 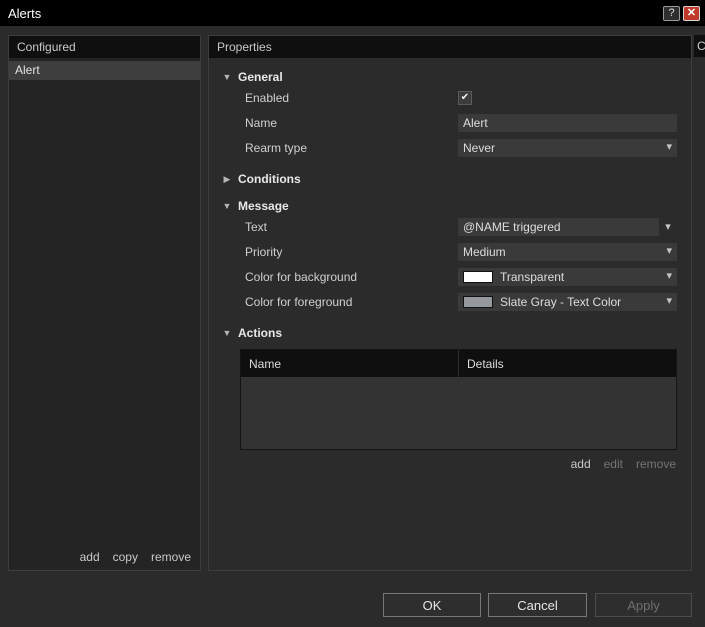 What do you see at coordinates (450, 251) in the screenshot?
I see `priority-row: Priority Medium ▾` at bounding box center [450, 251].